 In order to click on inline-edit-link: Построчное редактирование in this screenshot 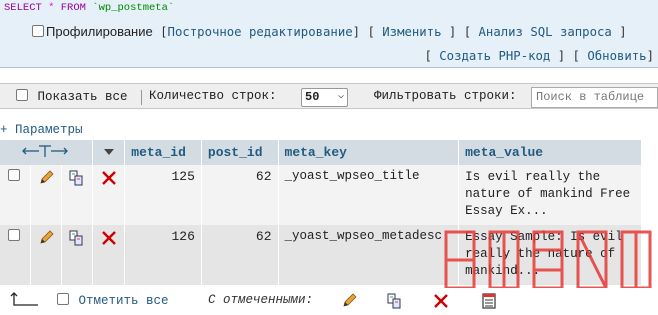, I will do `click(260, 32)`.